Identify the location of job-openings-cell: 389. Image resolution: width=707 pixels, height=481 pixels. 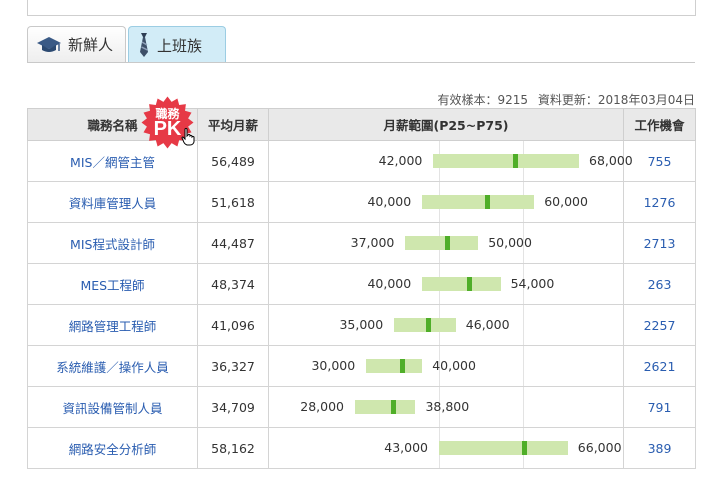
(659, 448).